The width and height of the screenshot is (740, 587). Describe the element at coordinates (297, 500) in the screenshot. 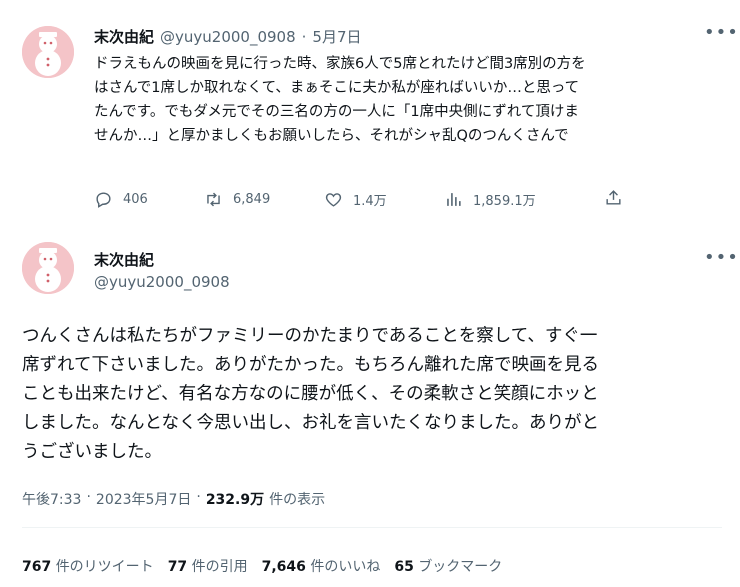

I see `views-label: 件の表示` at that location.